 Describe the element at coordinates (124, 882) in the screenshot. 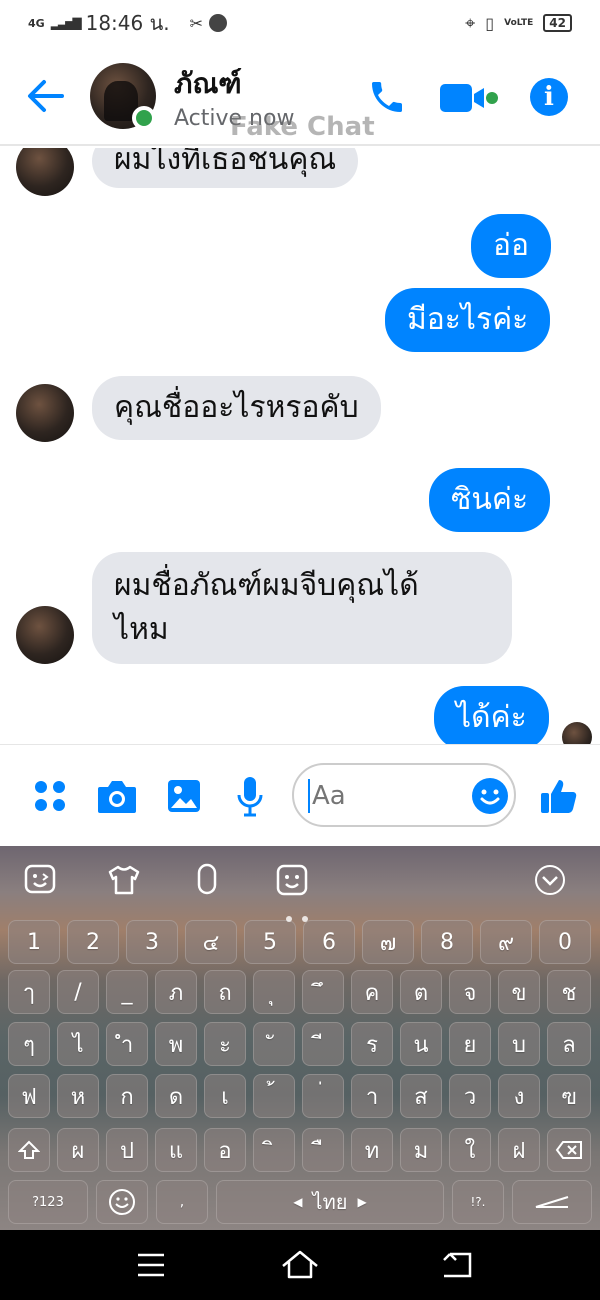

I see `theme-button` at that location.